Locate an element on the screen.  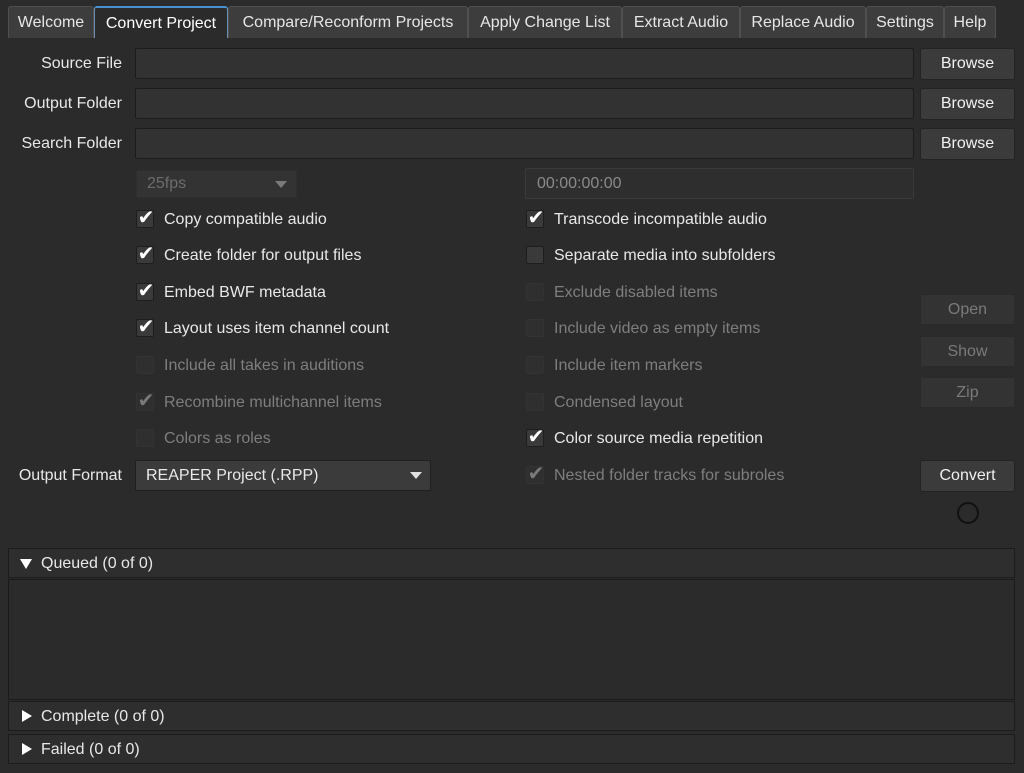
option-label: Exclude disabled items is located at coordinates (636, 292).